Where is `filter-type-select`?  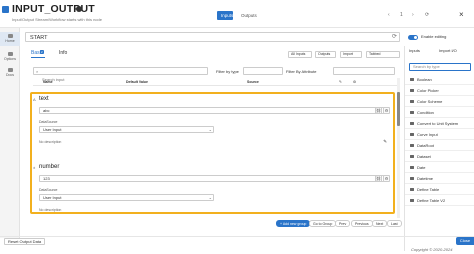 filter-type-select is located at coordinates (263, 71).